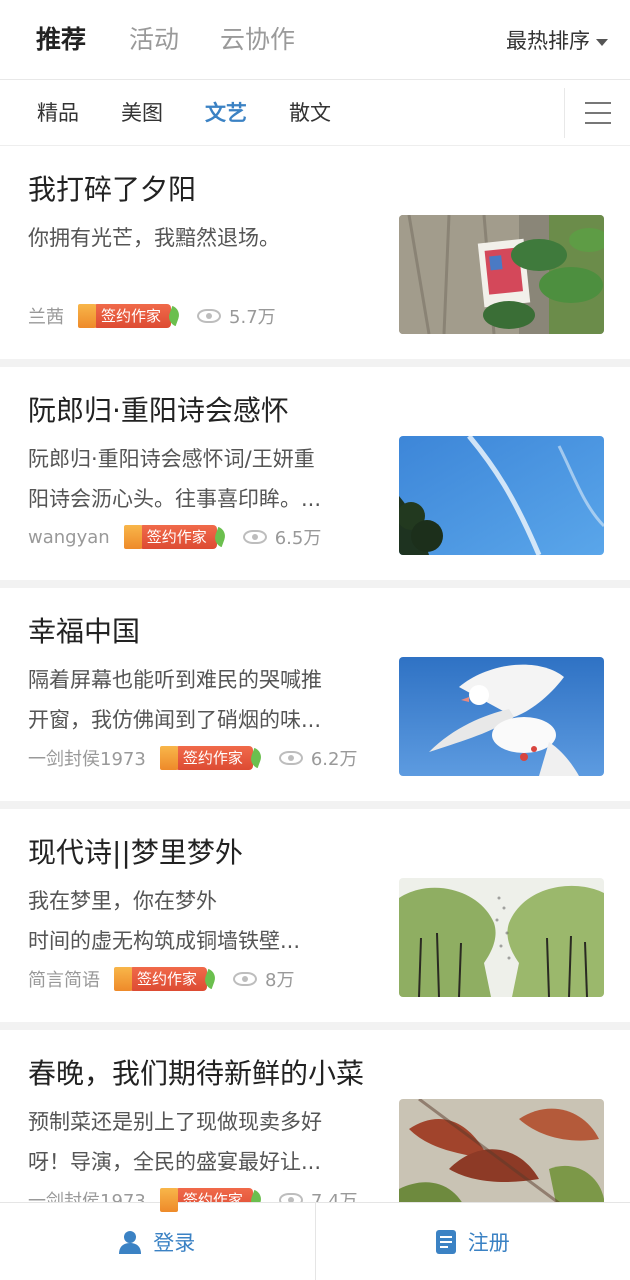 The height and width of the screenshot is (1280, 630). I want to click on category-tab-featured: 精品, so click(58, 113).